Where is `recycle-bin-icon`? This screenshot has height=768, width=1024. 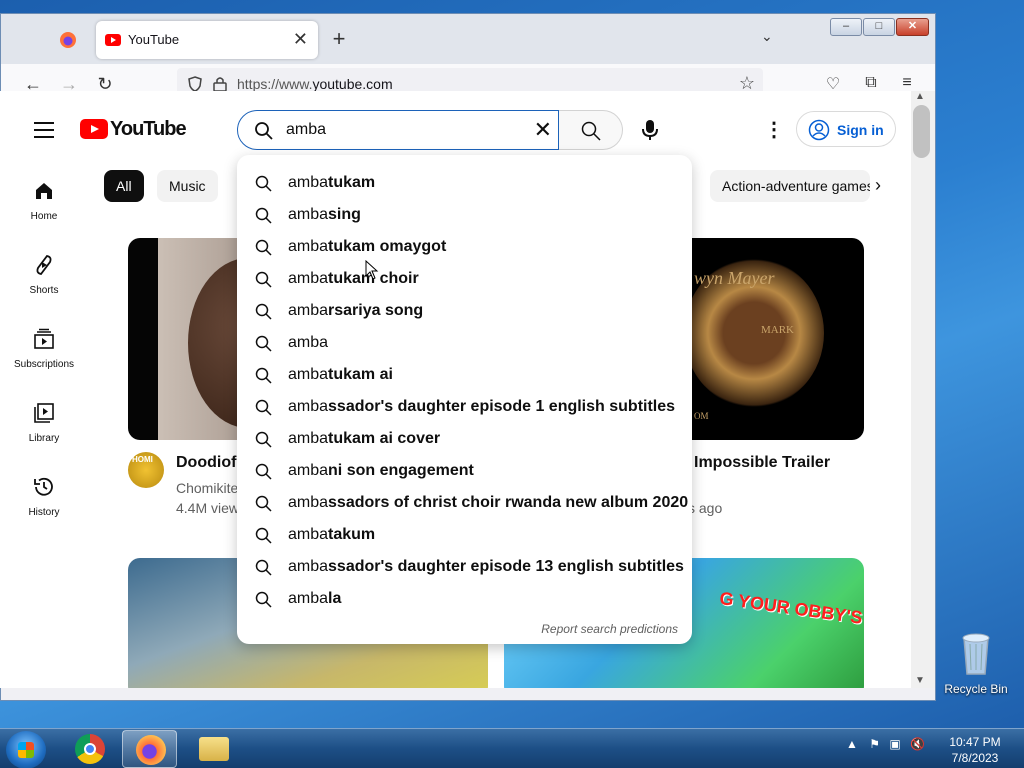 recycle-bin-icon is located at coordinates (976, 653).